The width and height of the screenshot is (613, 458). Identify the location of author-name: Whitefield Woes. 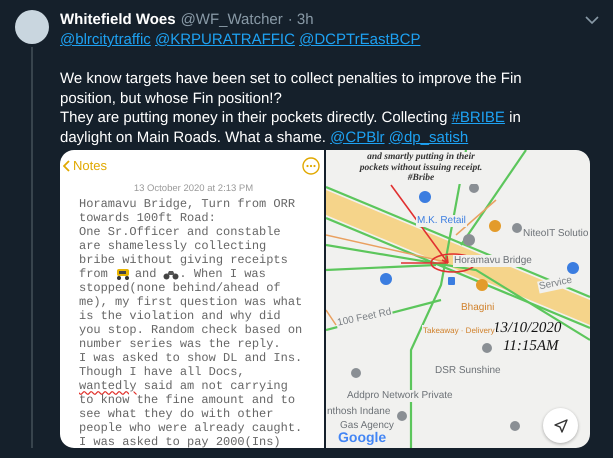
(118, 20).